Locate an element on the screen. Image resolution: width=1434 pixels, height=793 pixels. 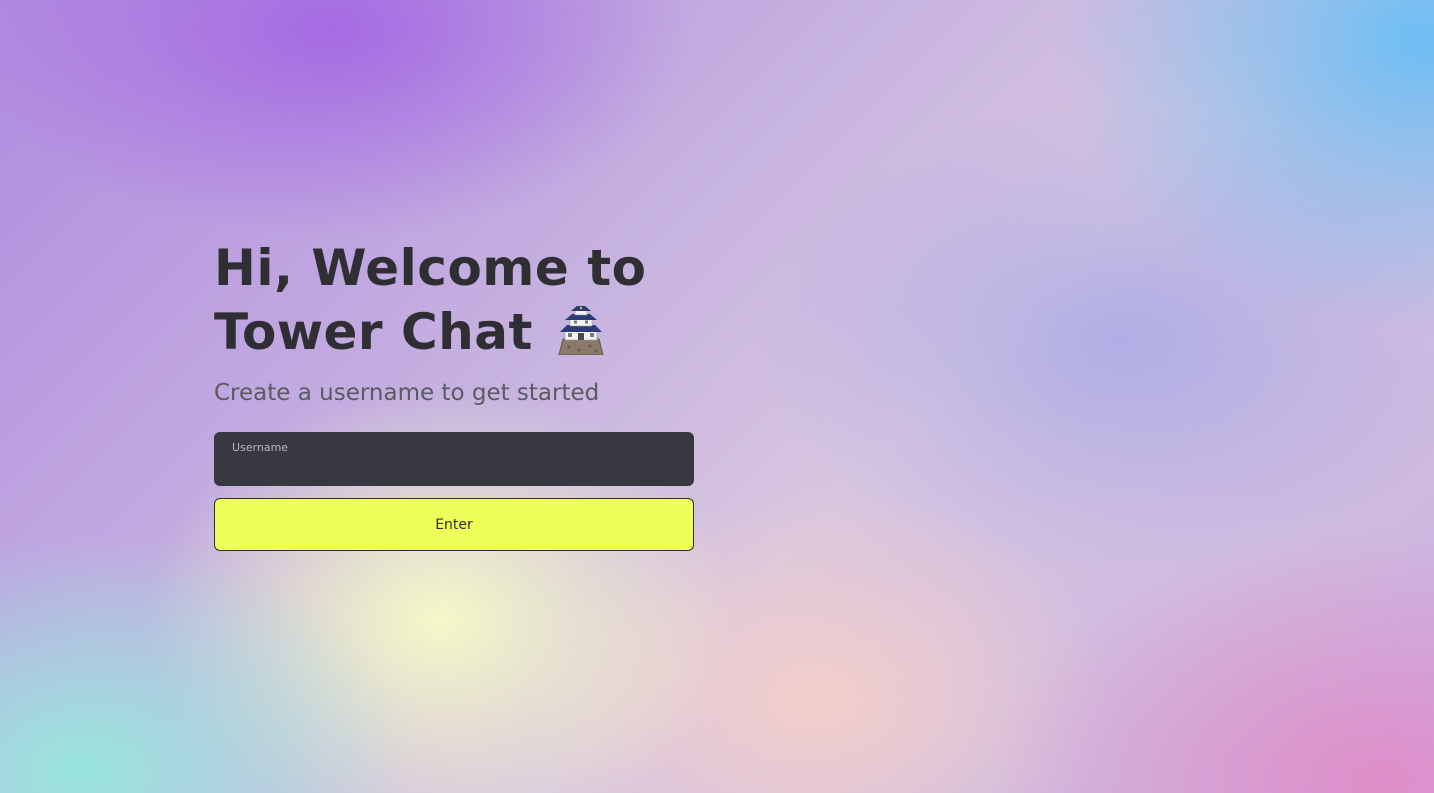
subtitle: Create a username to get started is located at coordinates (407, 393).